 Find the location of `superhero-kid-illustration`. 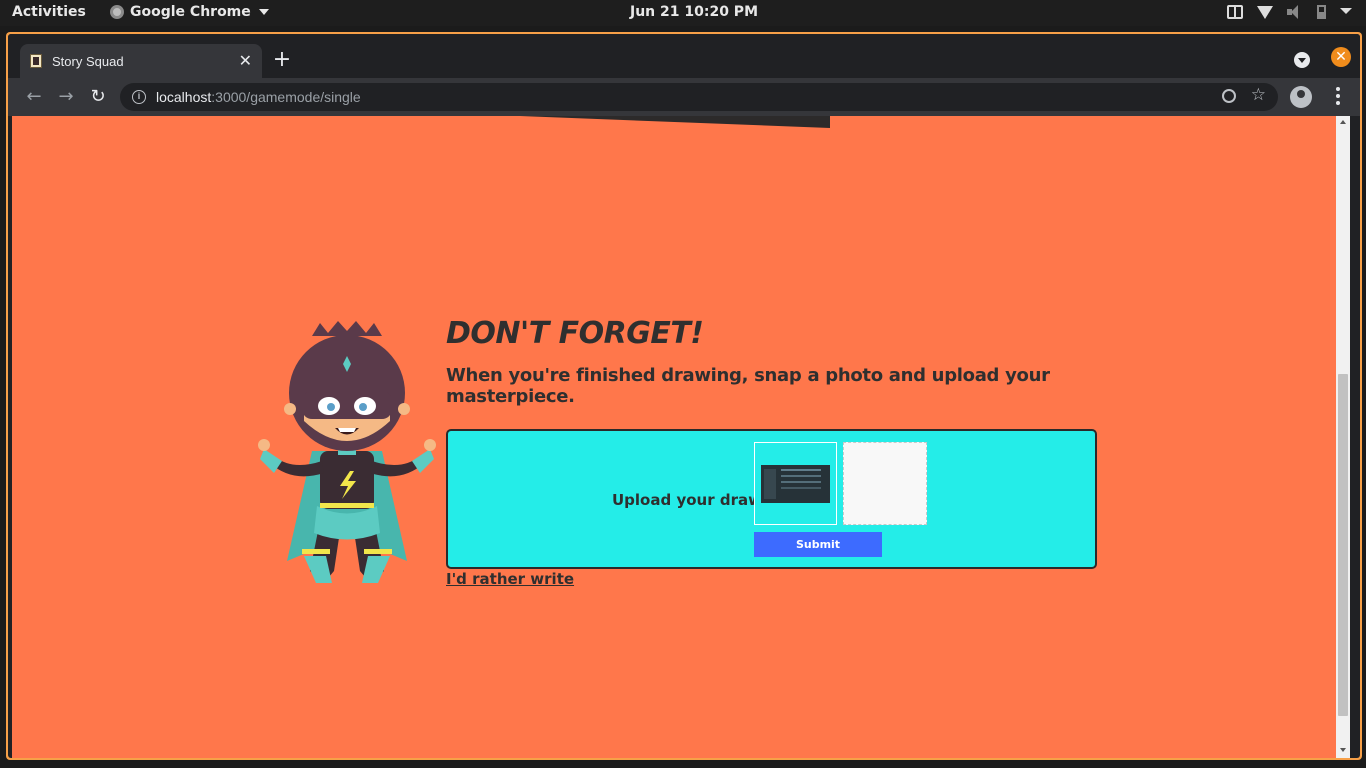

superhero-kid-illustration is located at coordinates (347, 452).